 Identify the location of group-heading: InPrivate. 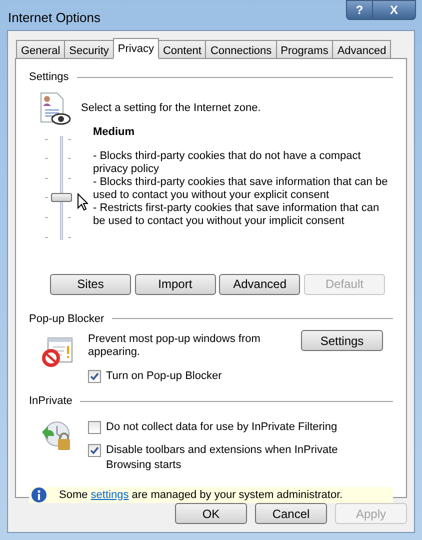
(50, 401).